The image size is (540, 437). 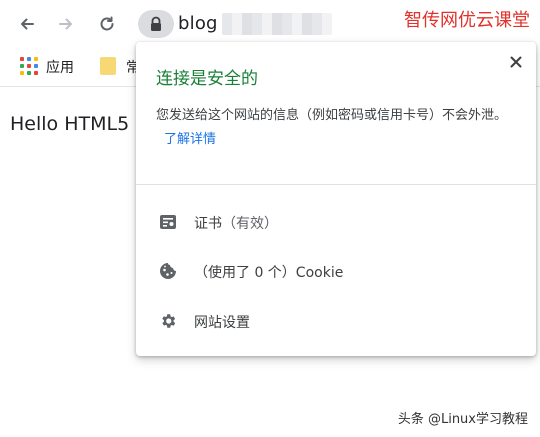 What do you see at coordinates (336, 321) in the screenshot?
I see `site-settings-row: 网站设置` at bounding box center [336, 321].